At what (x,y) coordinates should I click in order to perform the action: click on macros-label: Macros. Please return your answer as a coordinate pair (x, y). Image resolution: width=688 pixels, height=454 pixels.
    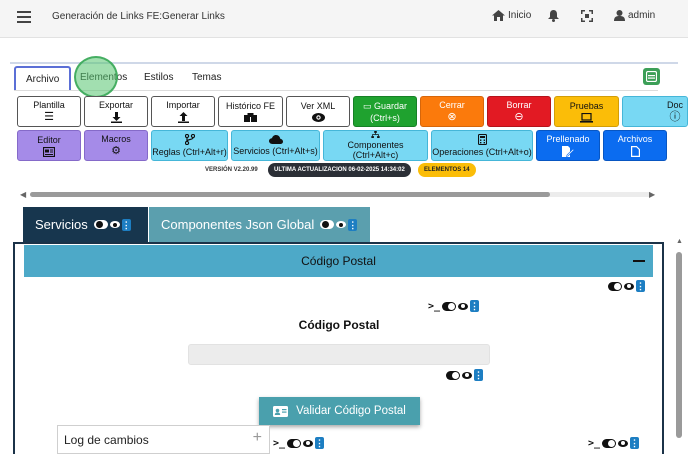
    Looking at the image, I should click on (116, 139).